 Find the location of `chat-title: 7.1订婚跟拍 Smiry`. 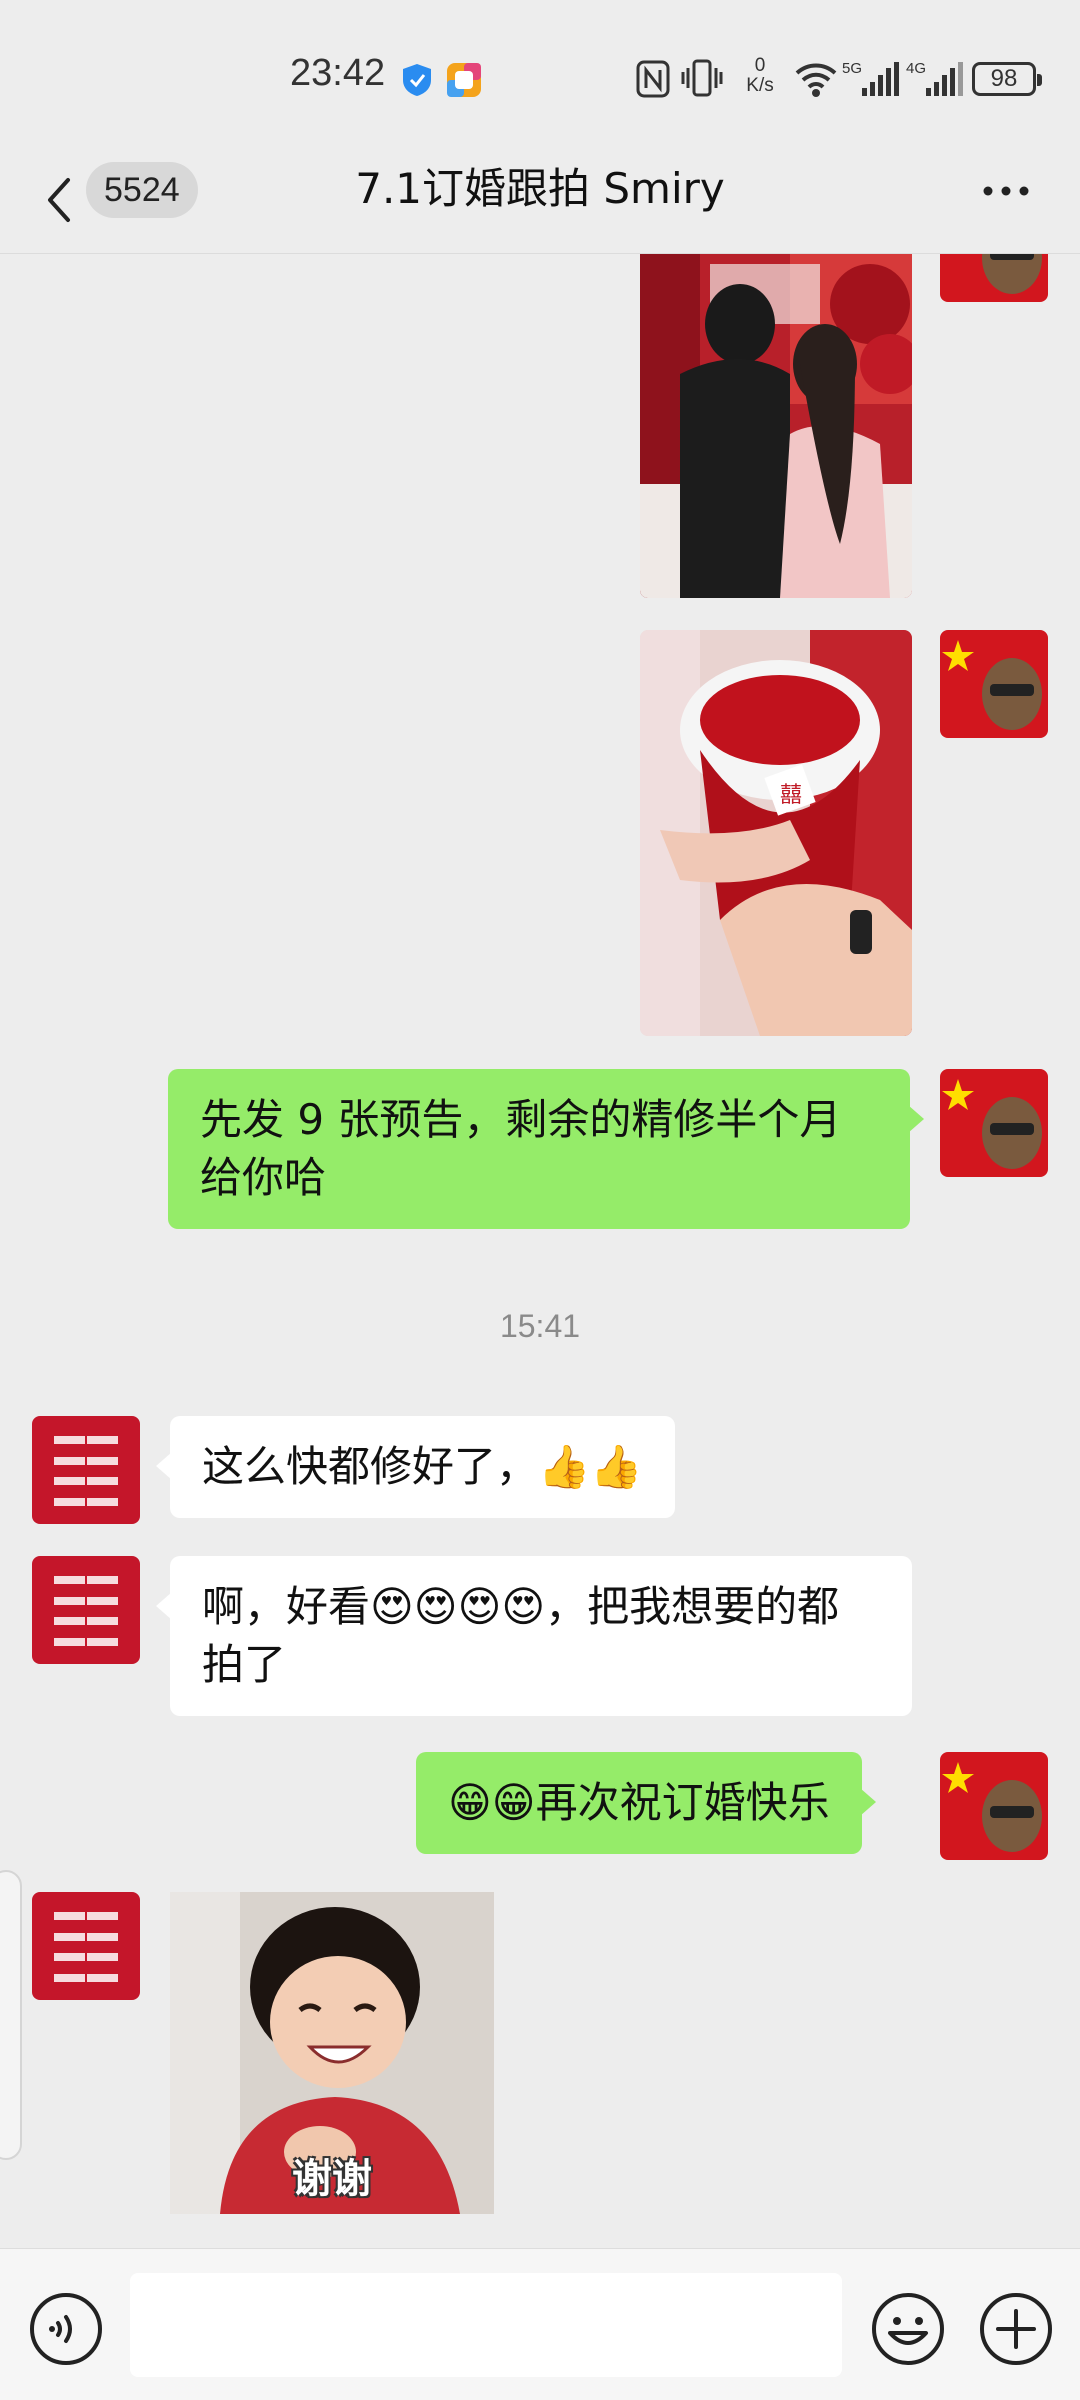

chat-title: 7.1订婚跟拍 Smiry is located at coordinates (540, 188).